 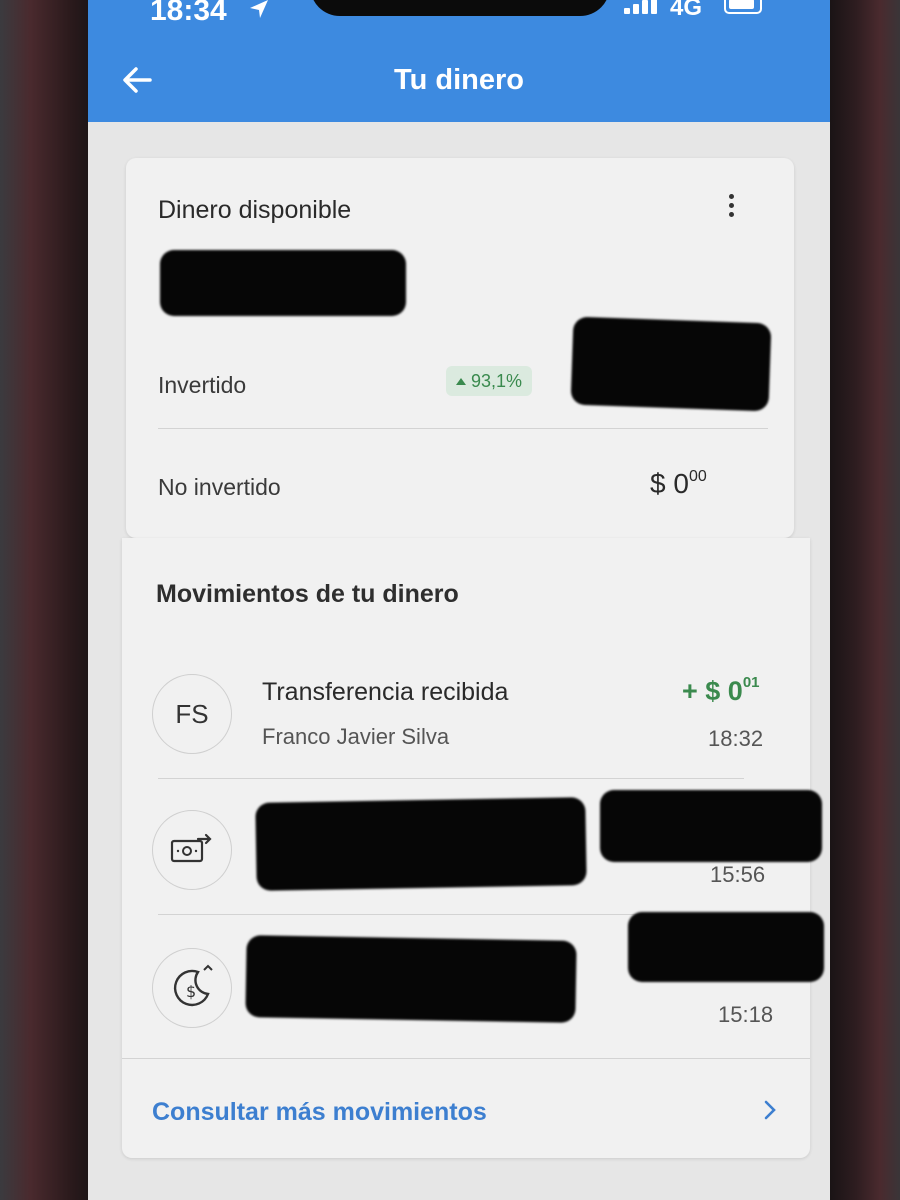 I want to click on movement-time: 15:18, so click(x=746, y=1014).